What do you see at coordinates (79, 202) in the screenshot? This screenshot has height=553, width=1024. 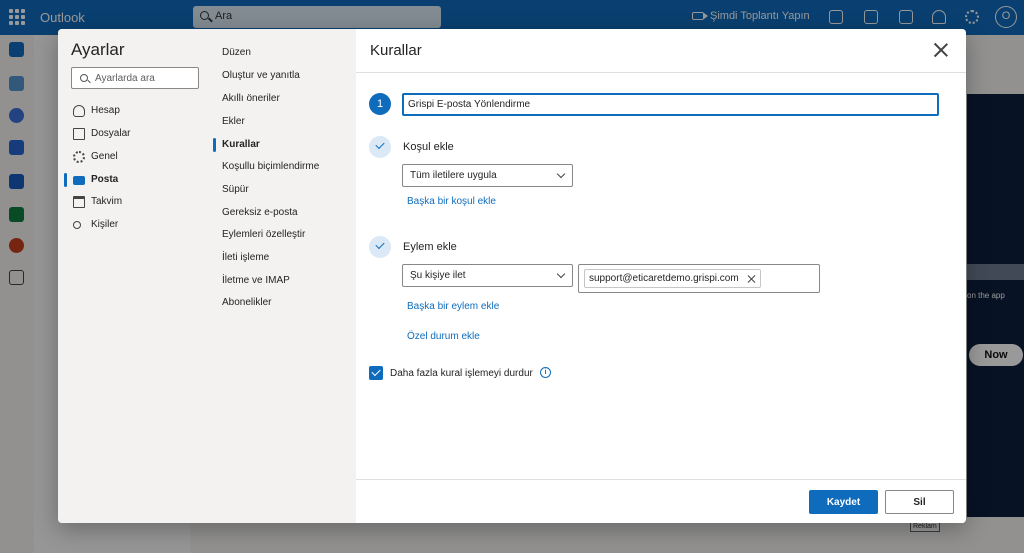 I see `calendar-icon` at bounding box center [79, 202].